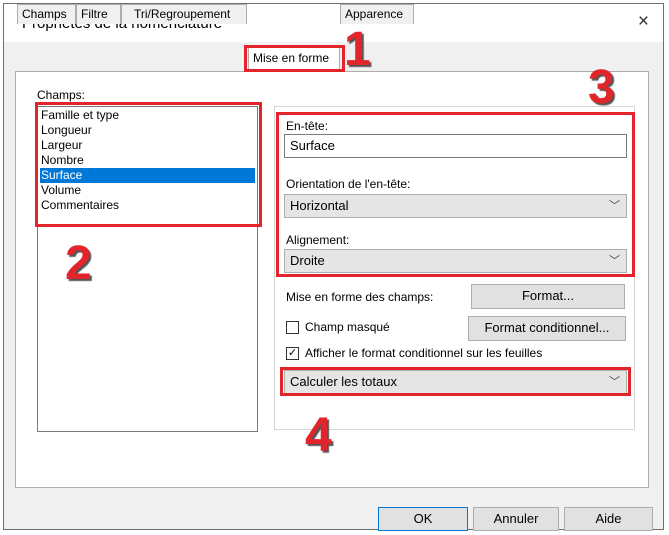 Image resolution: width=669 pixels, height=535 pixels. What do you see at coordinates (61, 95) in the screenshot?
I see `fields-label: Champs:` at bounding box center [61, 95].